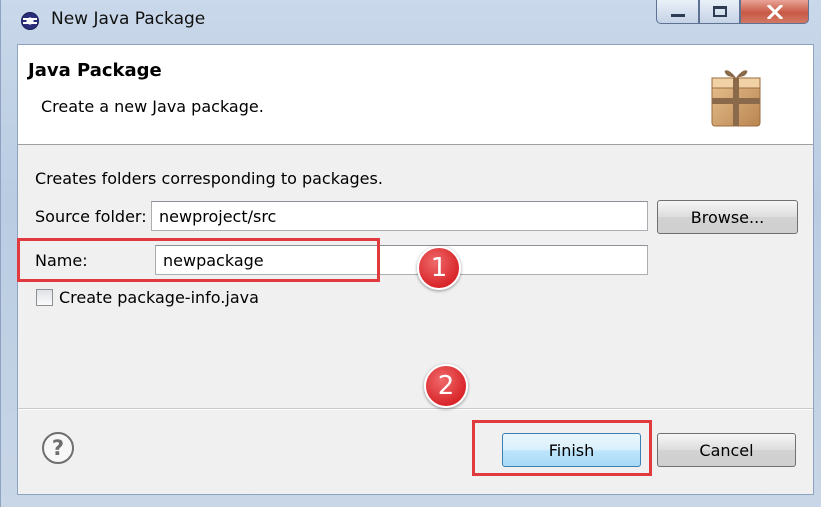  I want to click on window-title: New Java Package, so click(128, 19).